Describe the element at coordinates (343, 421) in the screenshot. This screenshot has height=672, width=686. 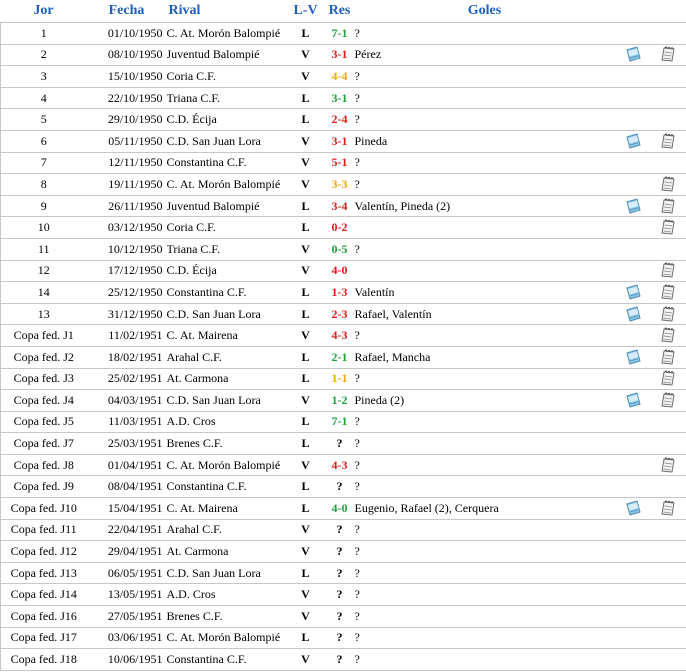
I see `table-row: Copa fed. J5 11/03/1951 A.D. Cros L 7-1?` at that location.